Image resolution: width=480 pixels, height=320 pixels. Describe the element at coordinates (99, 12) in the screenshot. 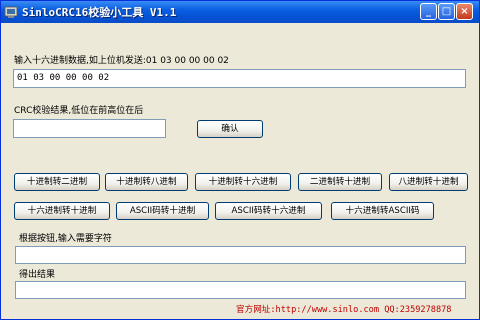

I see `window-title: SinloCRC16校验小工具 V1.1` at that location.